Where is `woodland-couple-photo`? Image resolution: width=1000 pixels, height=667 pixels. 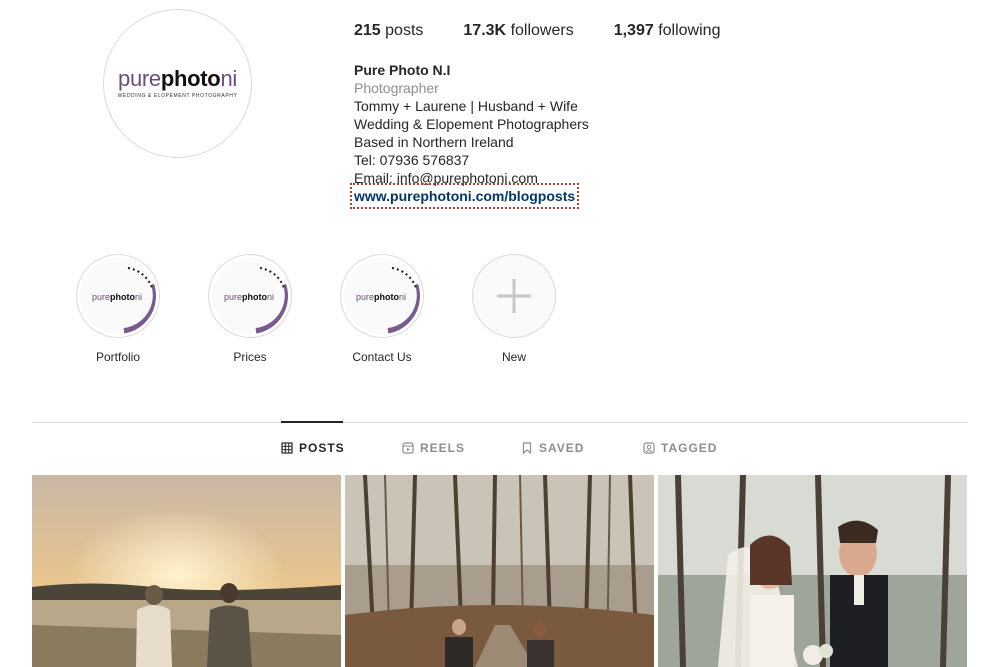
woodland-couple-photo is located at coordinates (499, 571).